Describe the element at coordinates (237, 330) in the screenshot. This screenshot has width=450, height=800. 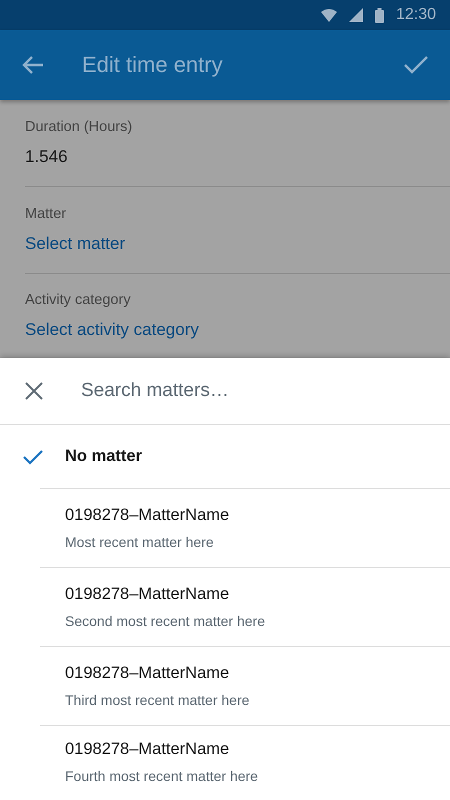
I see `select-link: Select activity category` at that location.